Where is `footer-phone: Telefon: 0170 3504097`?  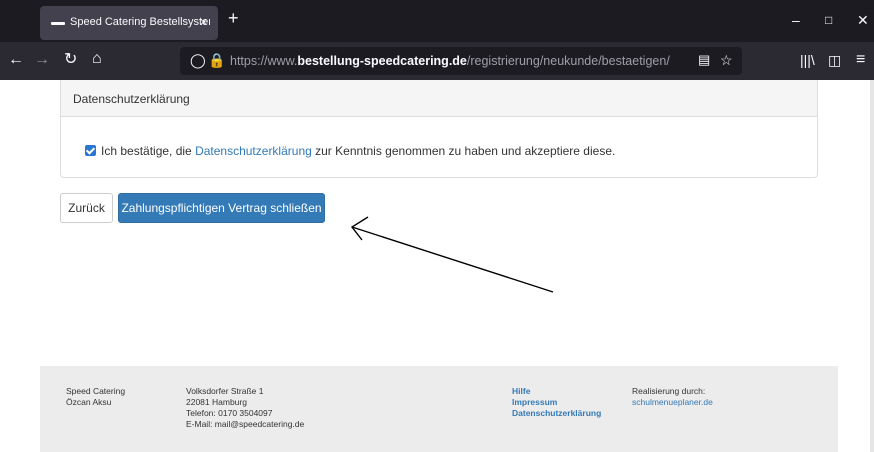 footer-phone: Telefon: 0170 3504097 is located at coordinates (229, 413).